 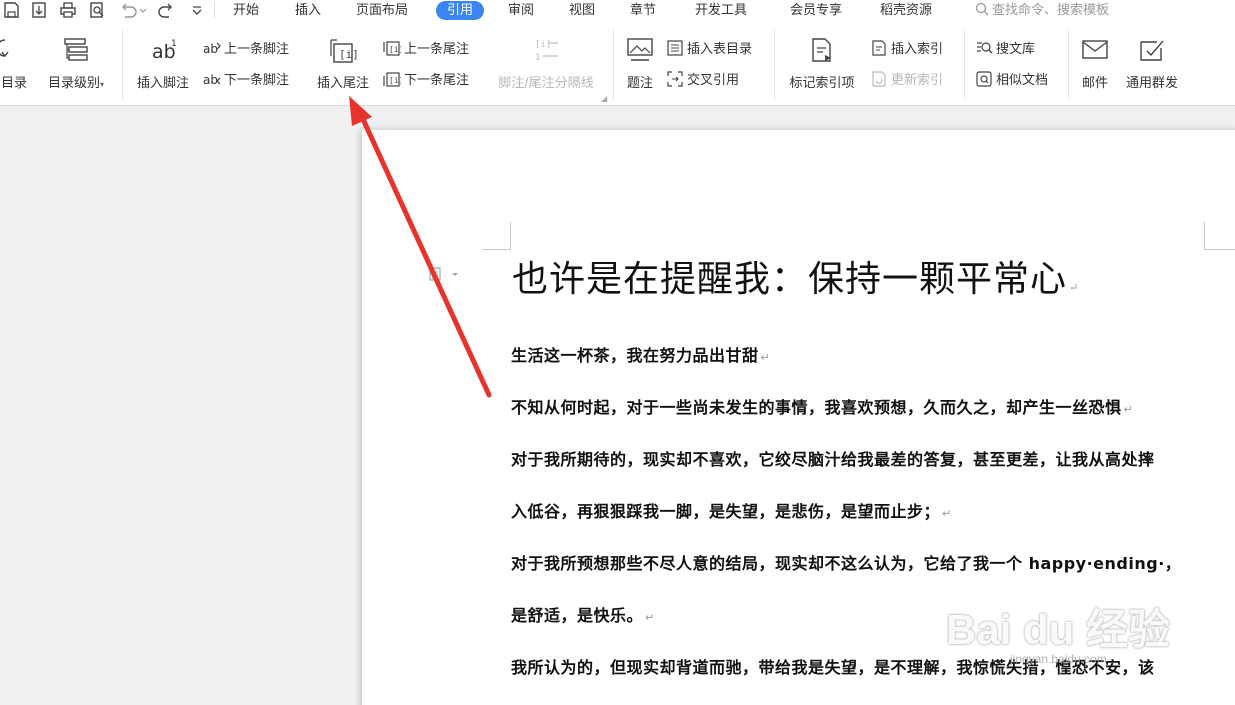 What do you see at coordinates (713, 80) in the screenshot?
I see `cross-reference-label: 交叉引用` at bounding box center [713, 80].